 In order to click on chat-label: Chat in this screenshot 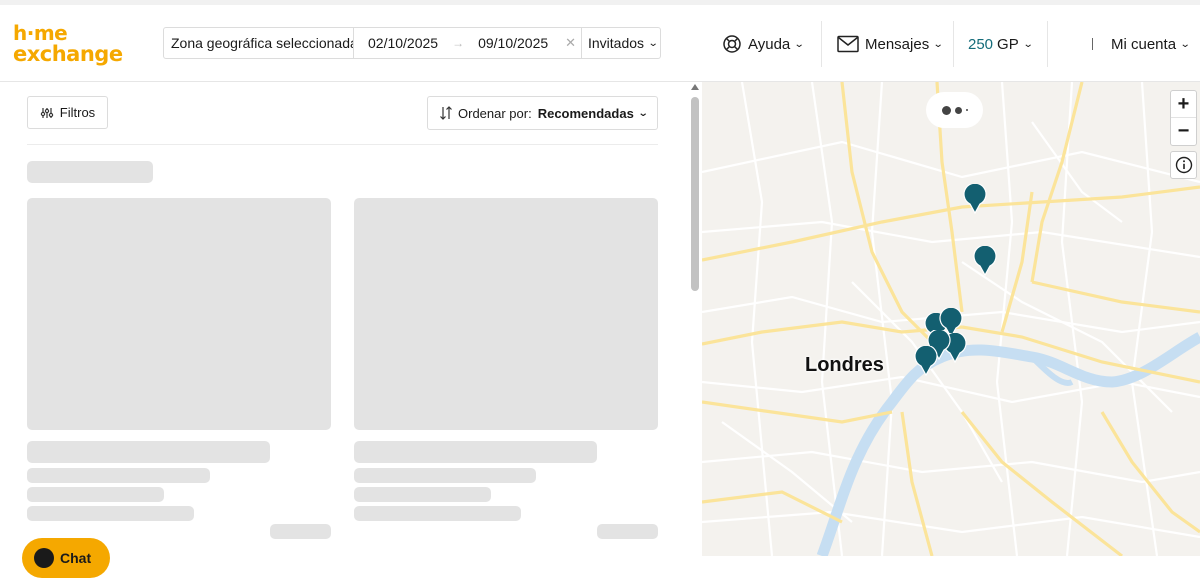, I will do `click(76, 558)`.